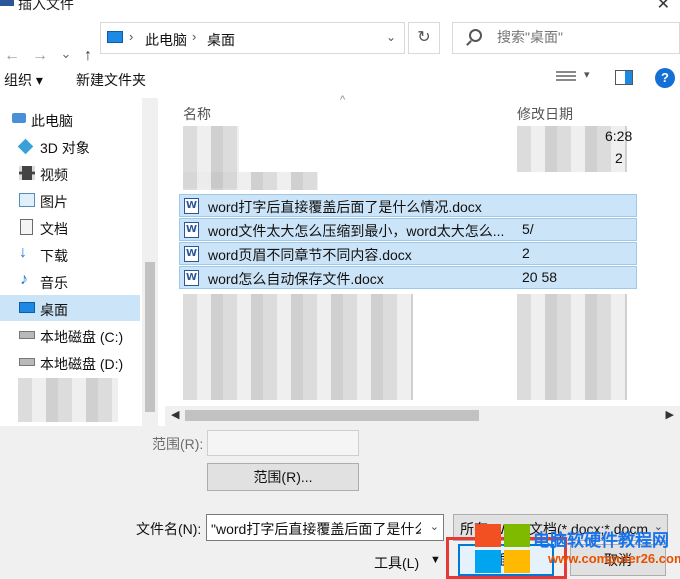 The height and width of the screenshot is (579, 680). Describe the element at coordinates (435, 560) in the screenshot. I see `tools-dropdown-icon: ▼` at that location.